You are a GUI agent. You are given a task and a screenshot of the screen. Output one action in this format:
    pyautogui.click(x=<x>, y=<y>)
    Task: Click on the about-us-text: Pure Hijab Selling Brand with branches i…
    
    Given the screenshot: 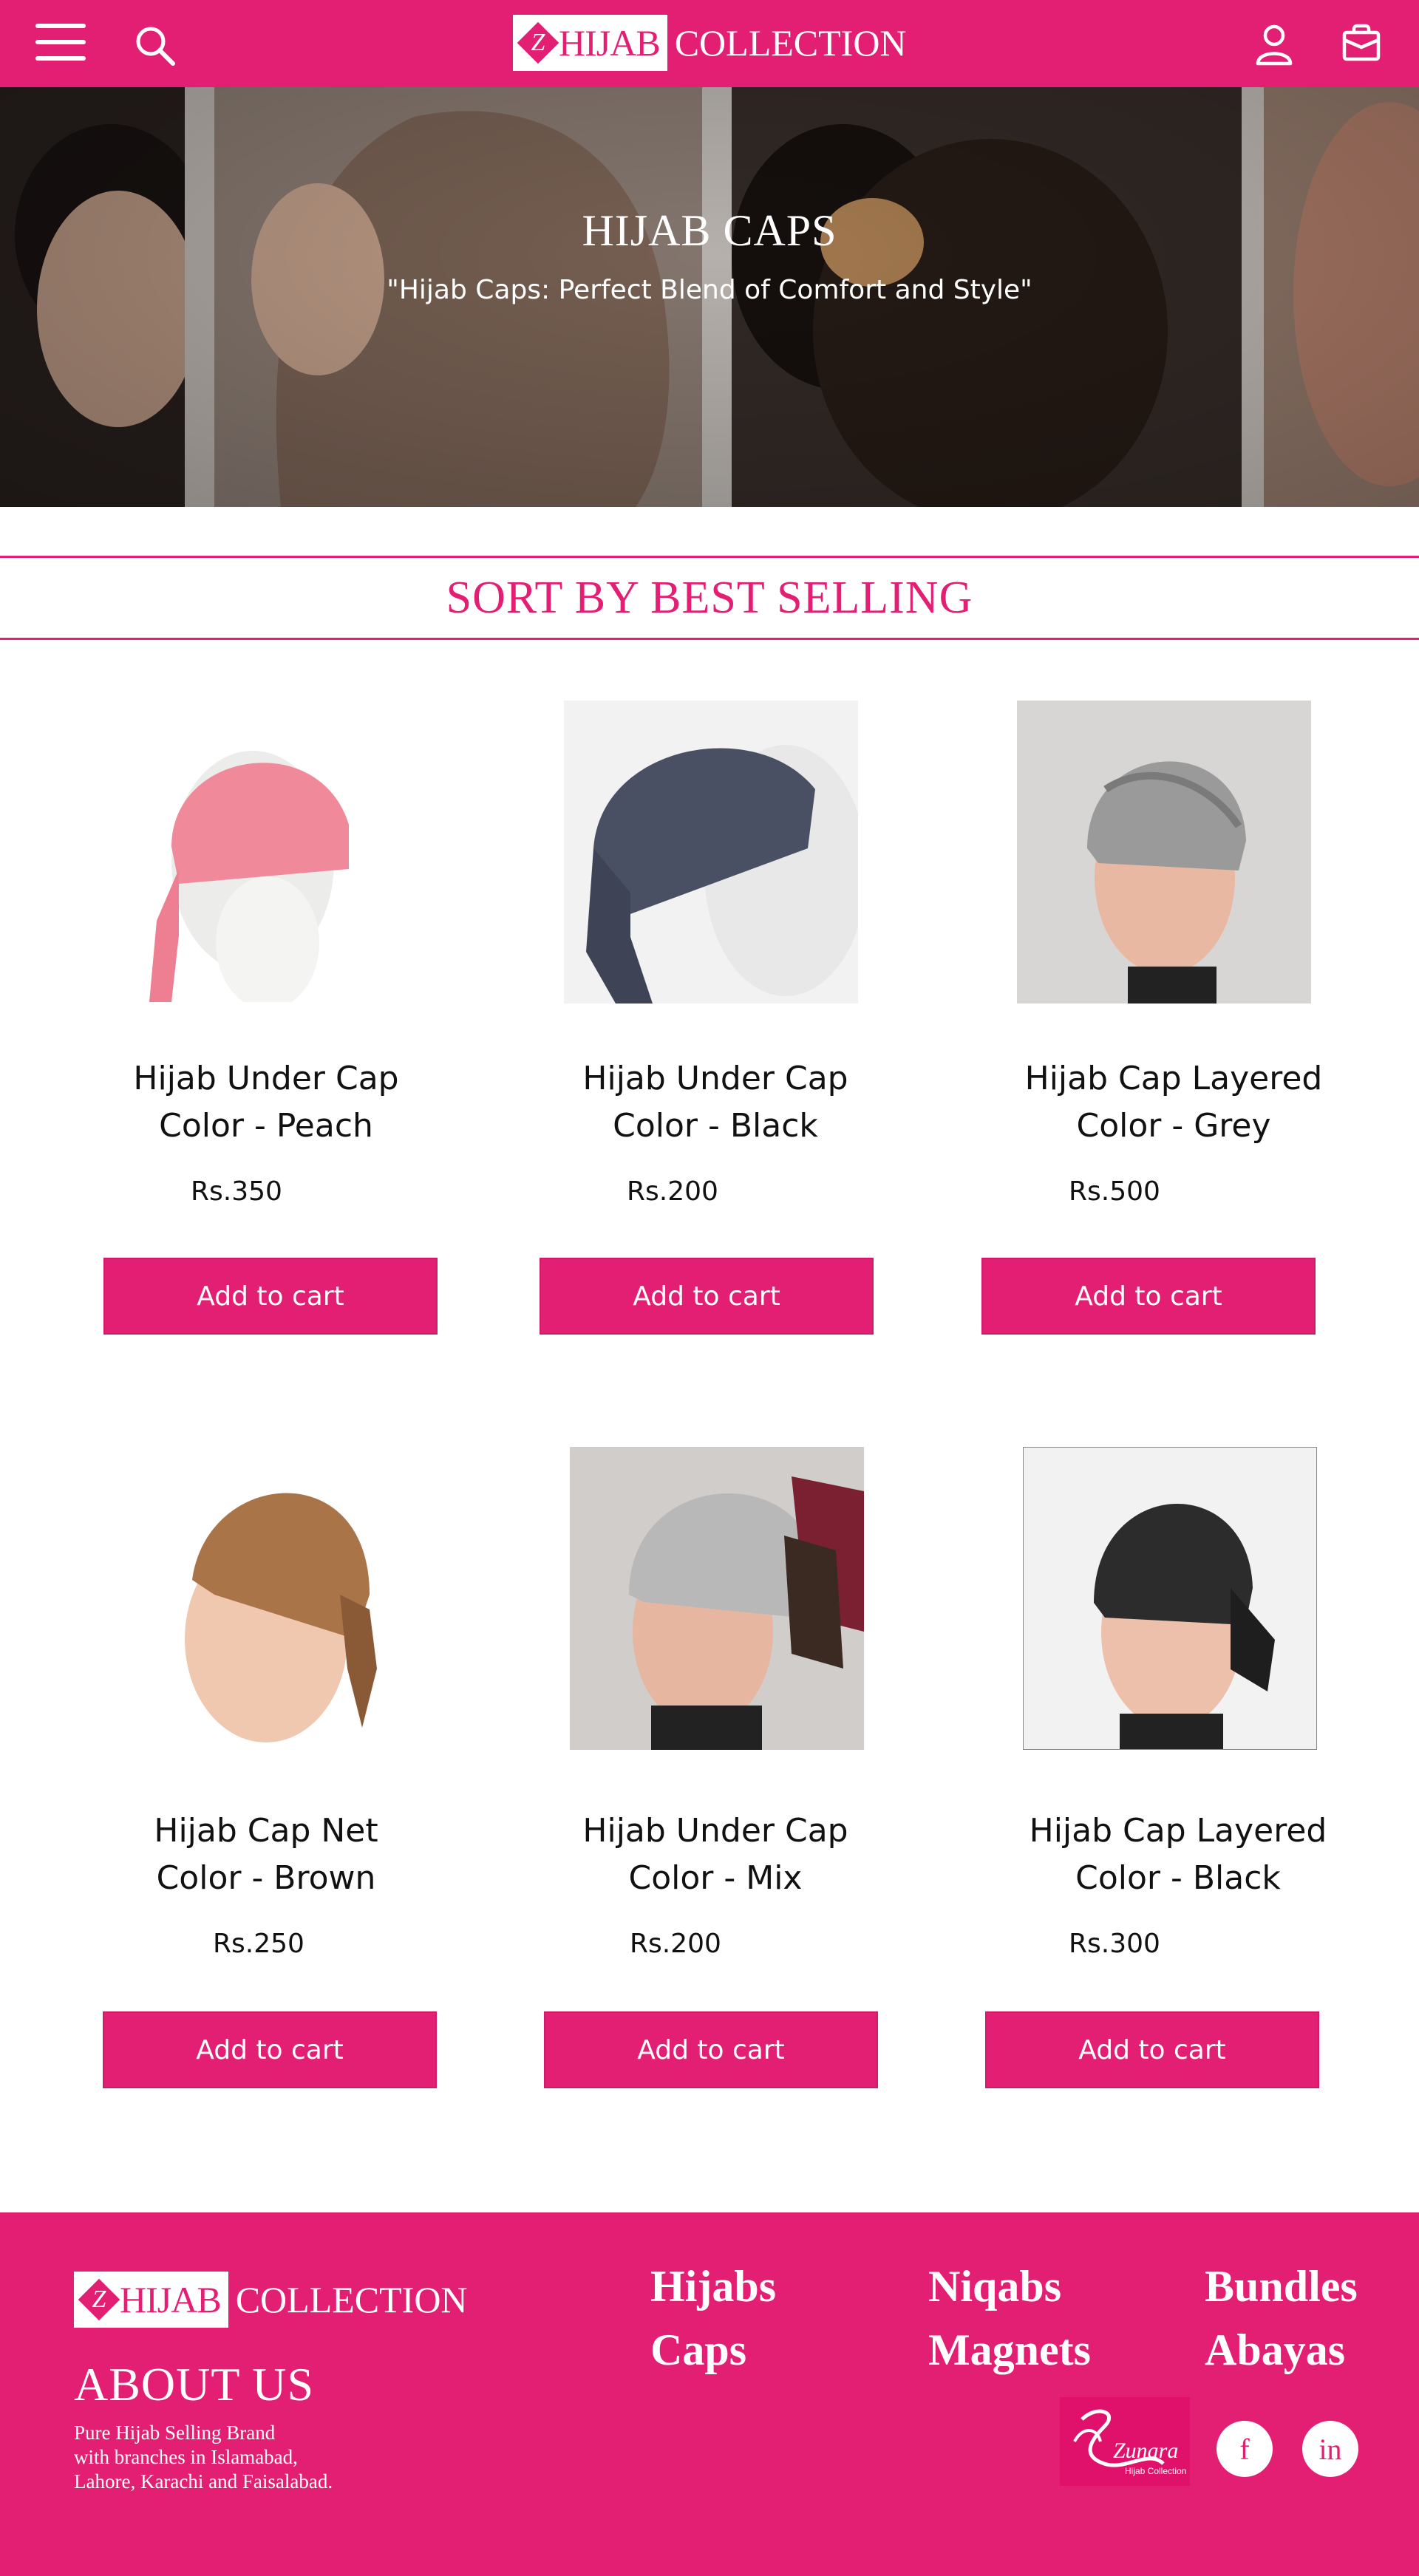 What is the action you would take?
    pyautogui.click(x=229, y=2457)
    